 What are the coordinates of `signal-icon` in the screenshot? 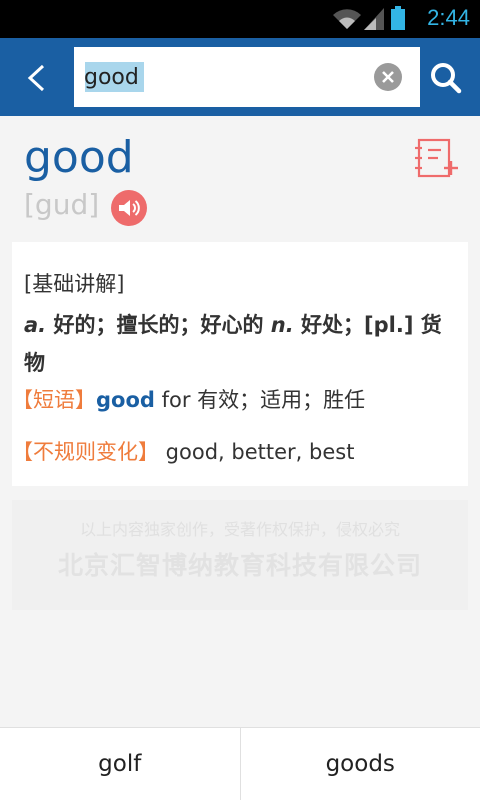 It's located at (374, 19).